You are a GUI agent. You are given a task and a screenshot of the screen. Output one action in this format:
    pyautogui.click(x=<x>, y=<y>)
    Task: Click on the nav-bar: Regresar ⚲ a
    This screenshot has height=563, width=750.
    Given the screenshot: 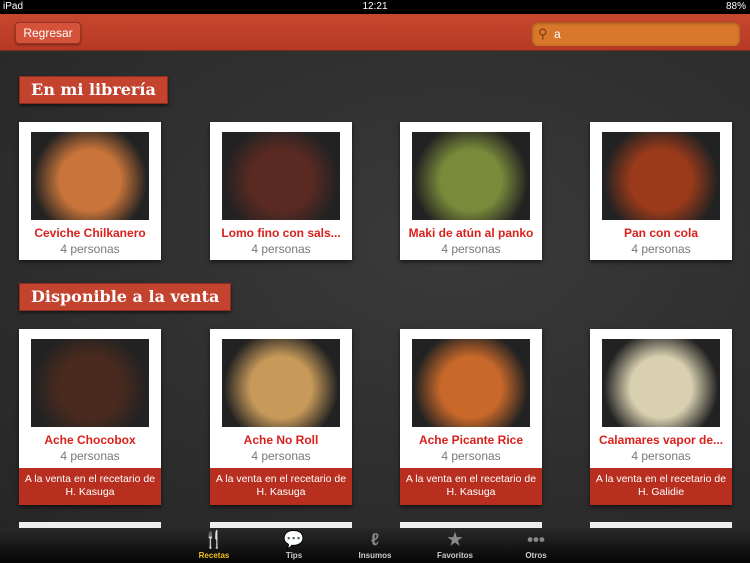 What is the action you would take?
    pyautogui.click(x=375, y=32)
    